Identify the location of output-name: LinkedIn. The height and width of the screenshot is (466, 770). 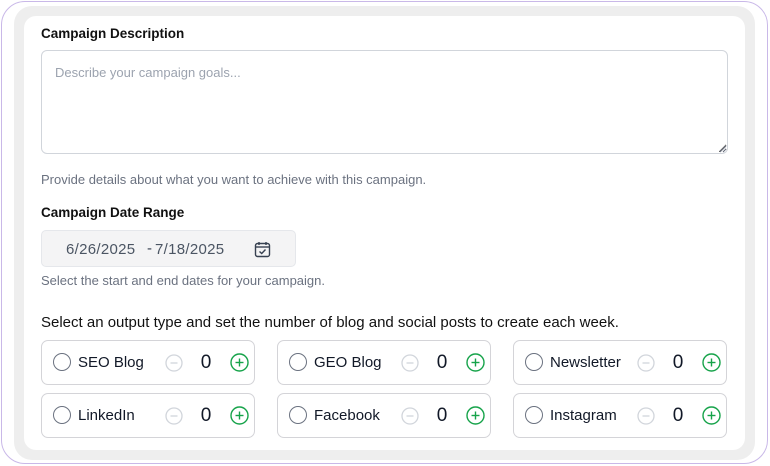
(106, 415).